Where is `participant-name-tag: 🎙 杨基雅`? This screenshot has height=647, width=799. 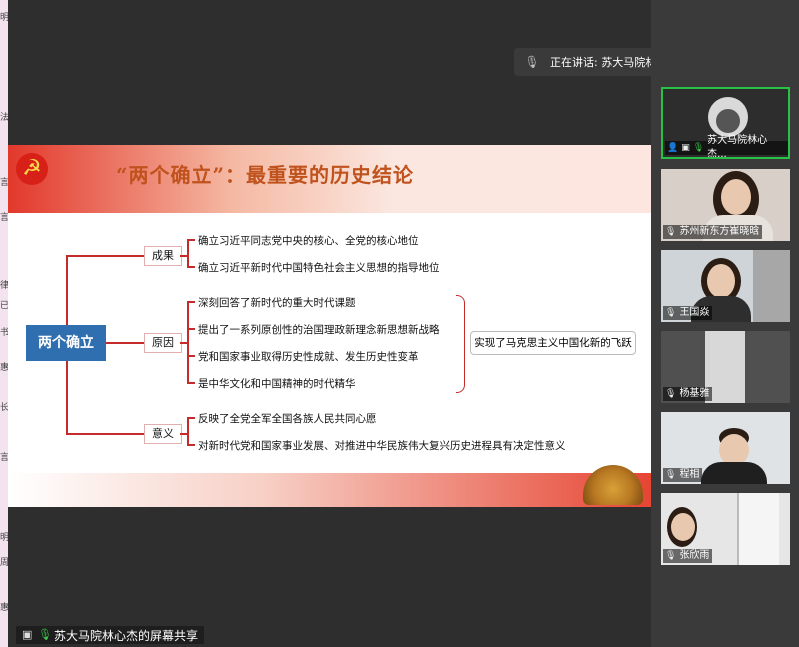
participant-name-tag: 🎙 杨基雅 is located at coordinates (688, 394).